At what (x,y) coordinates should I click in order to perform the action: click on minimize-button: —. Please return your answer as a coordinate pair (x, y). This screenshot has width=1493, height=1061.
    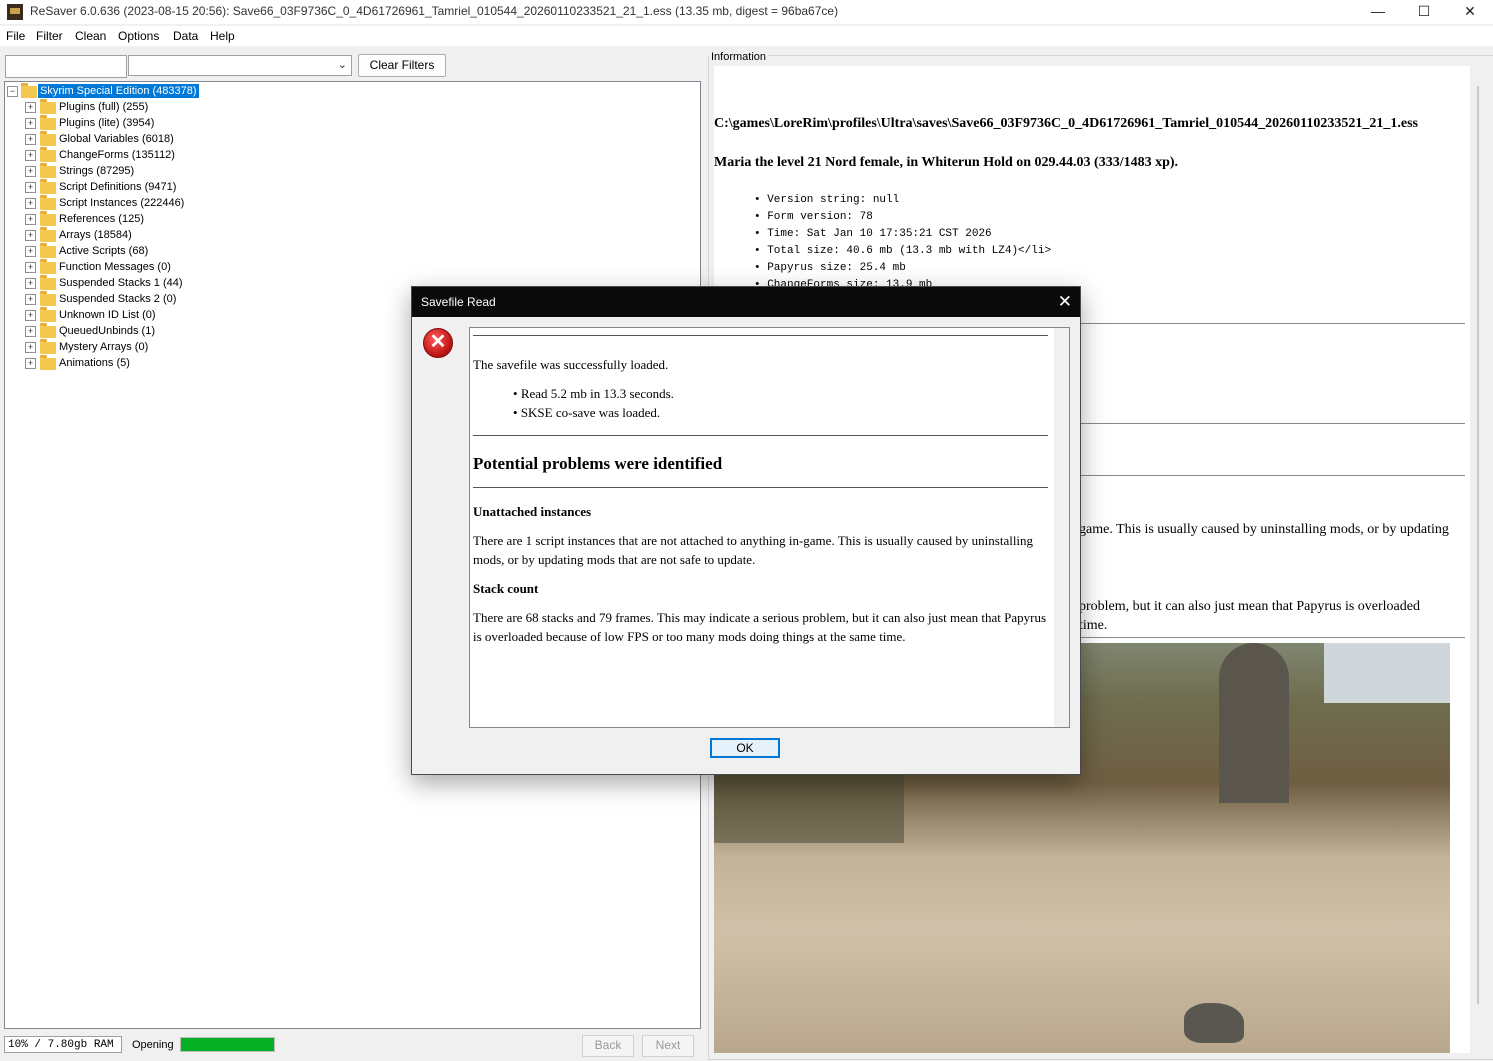
    Looking at the image, I should click on (1378, 12).